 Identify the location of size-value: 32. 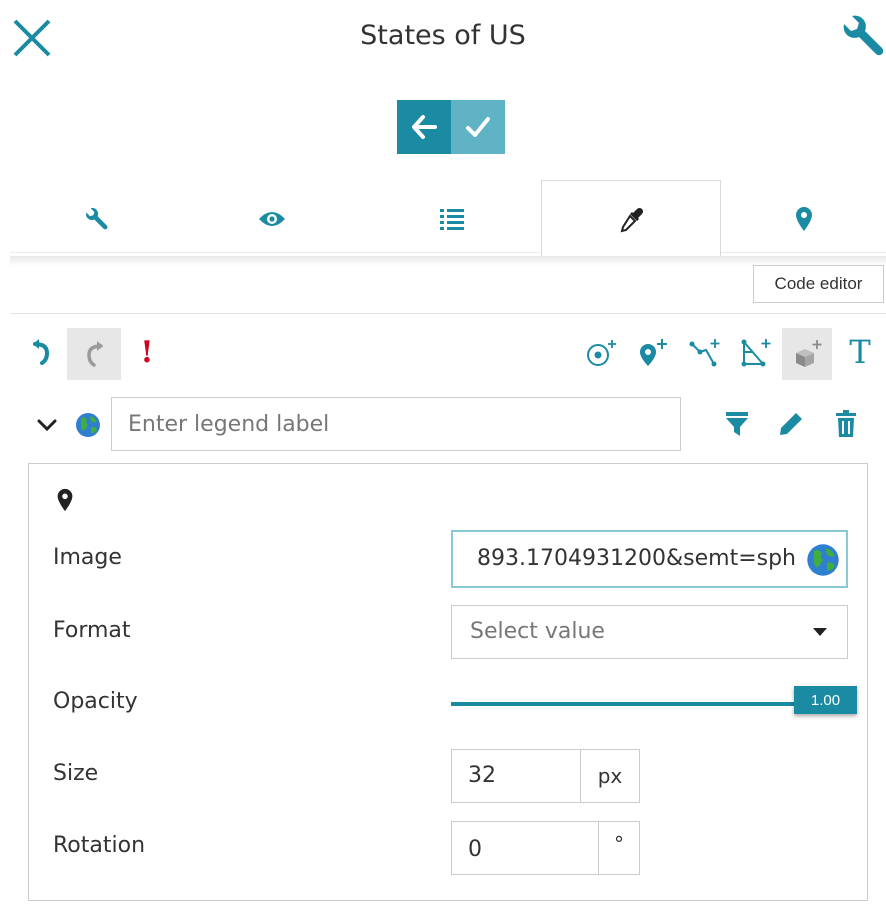
(482, 775).